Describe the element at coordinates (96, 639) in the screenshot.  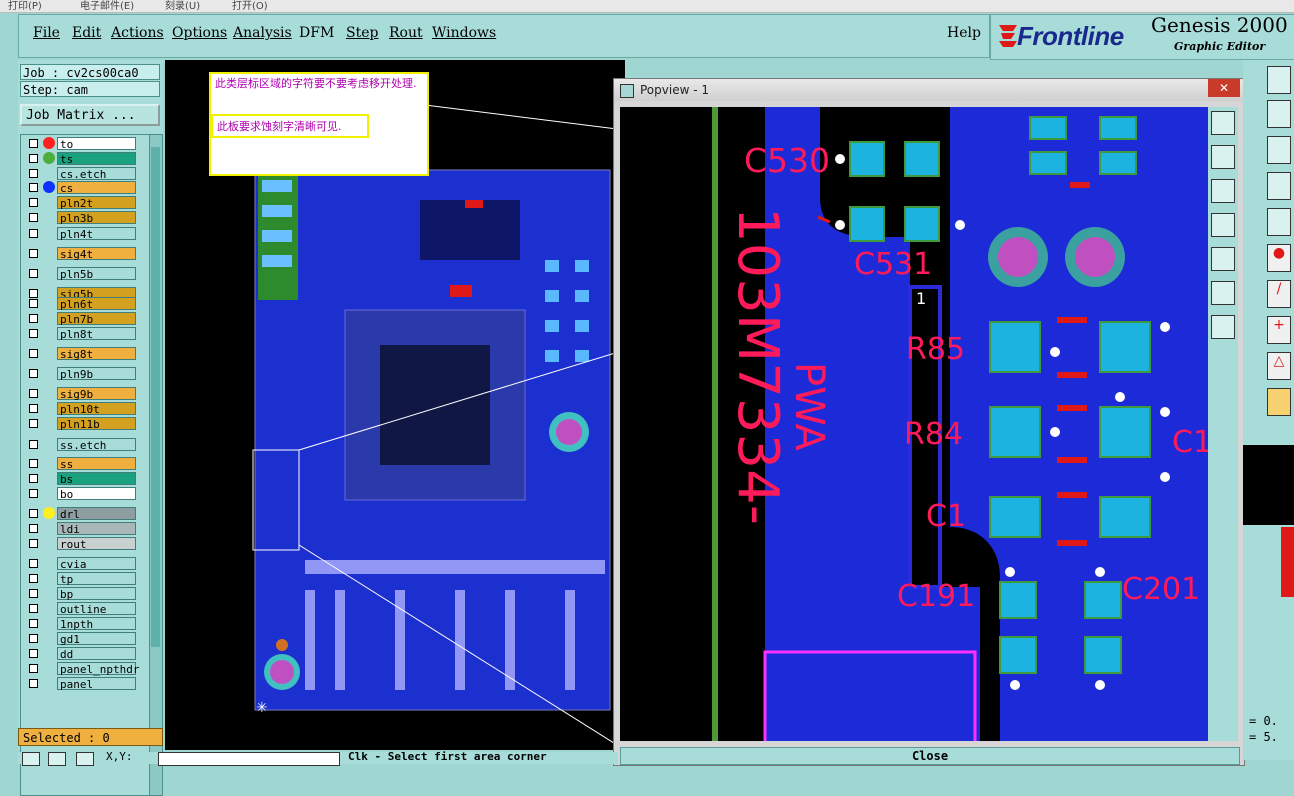
I see `layer-name: gd1` at that location.